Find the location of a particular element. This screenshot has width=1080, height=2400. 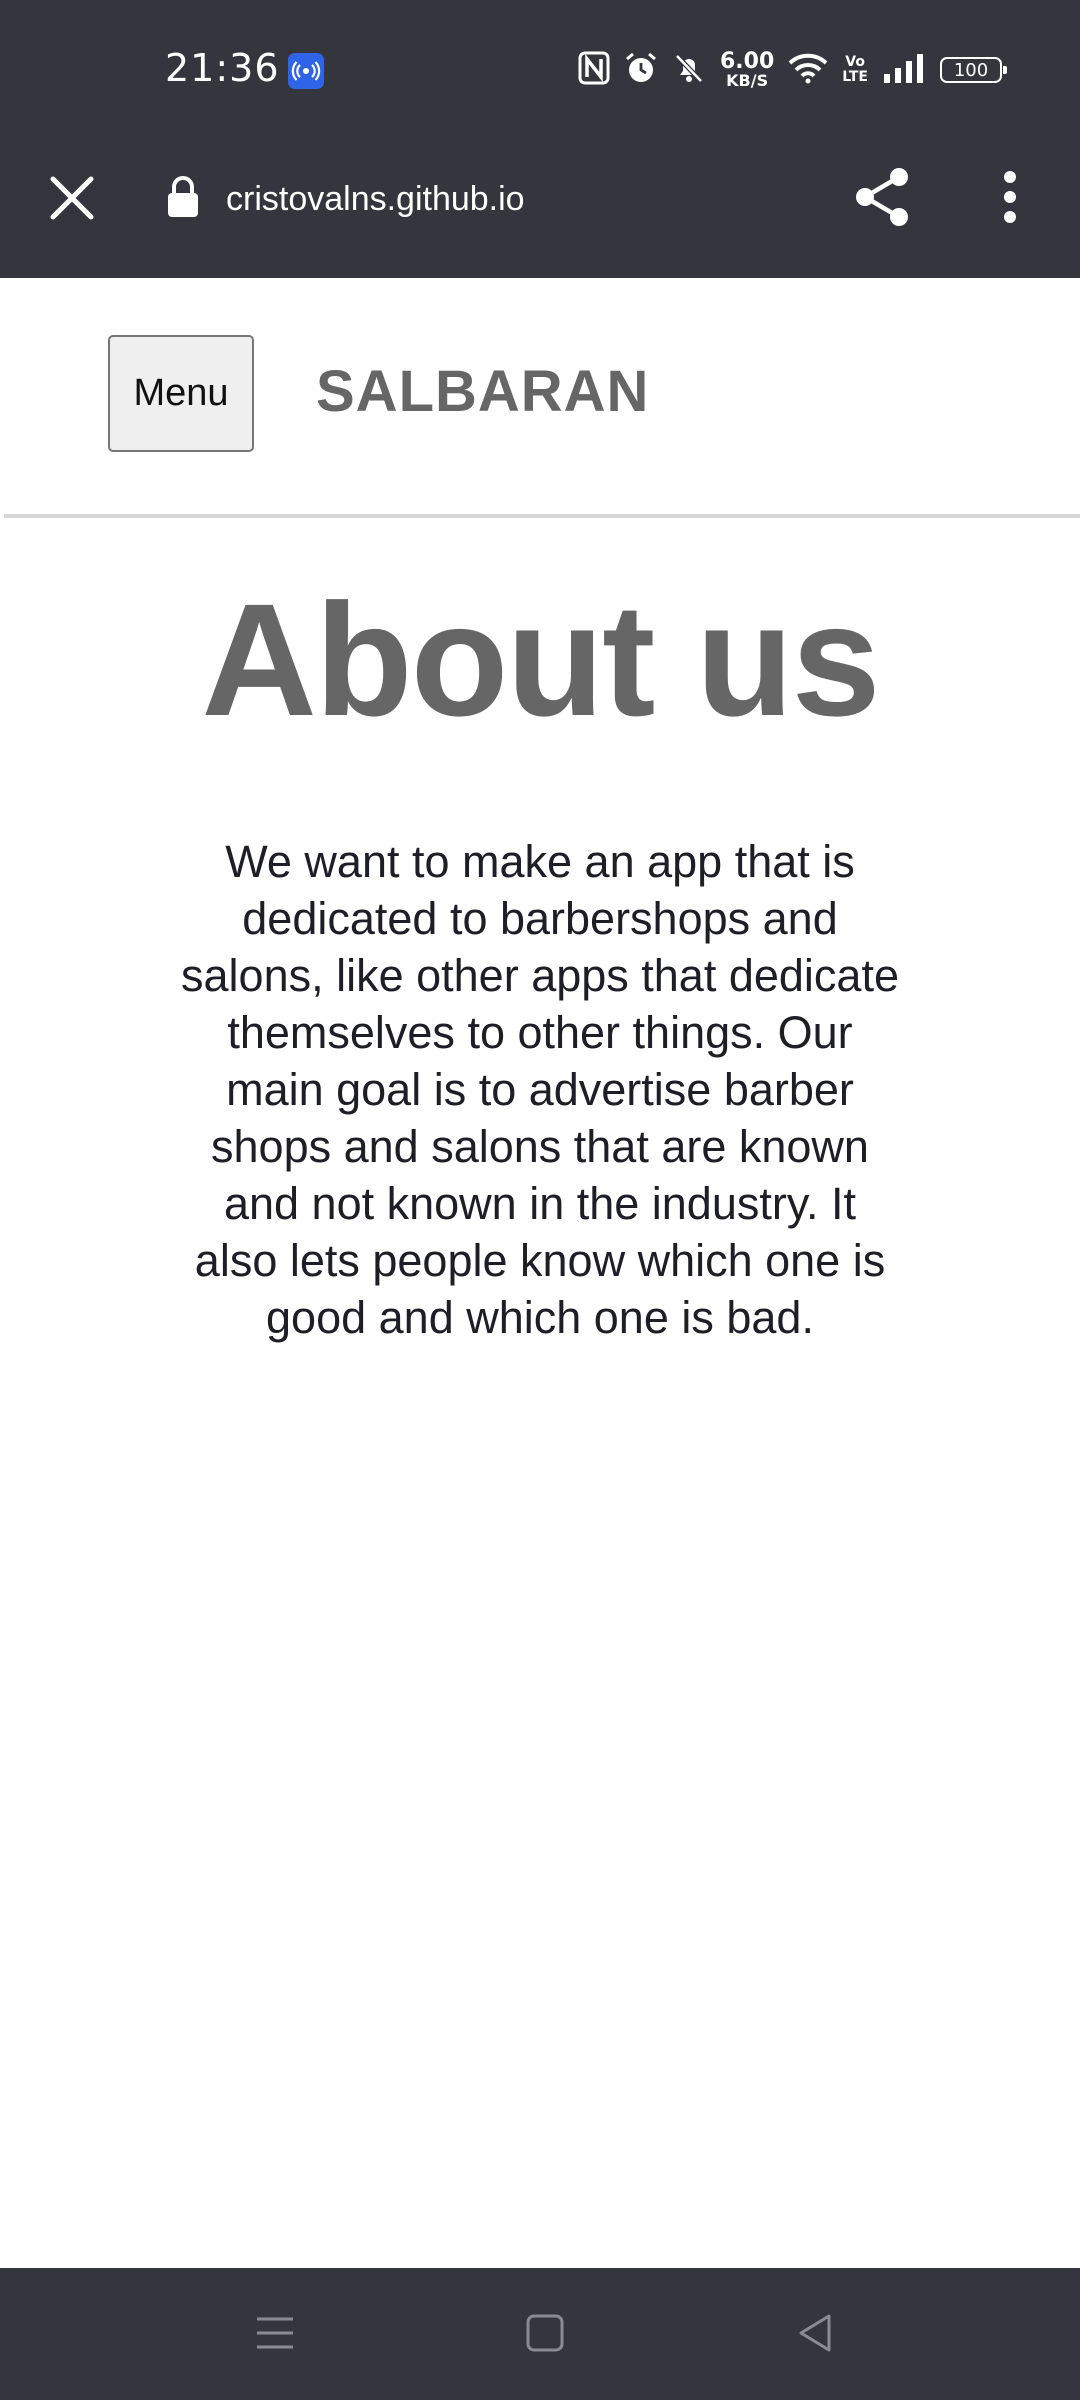

network-speed-value: 6.00 is located at coordinates (747, 61).